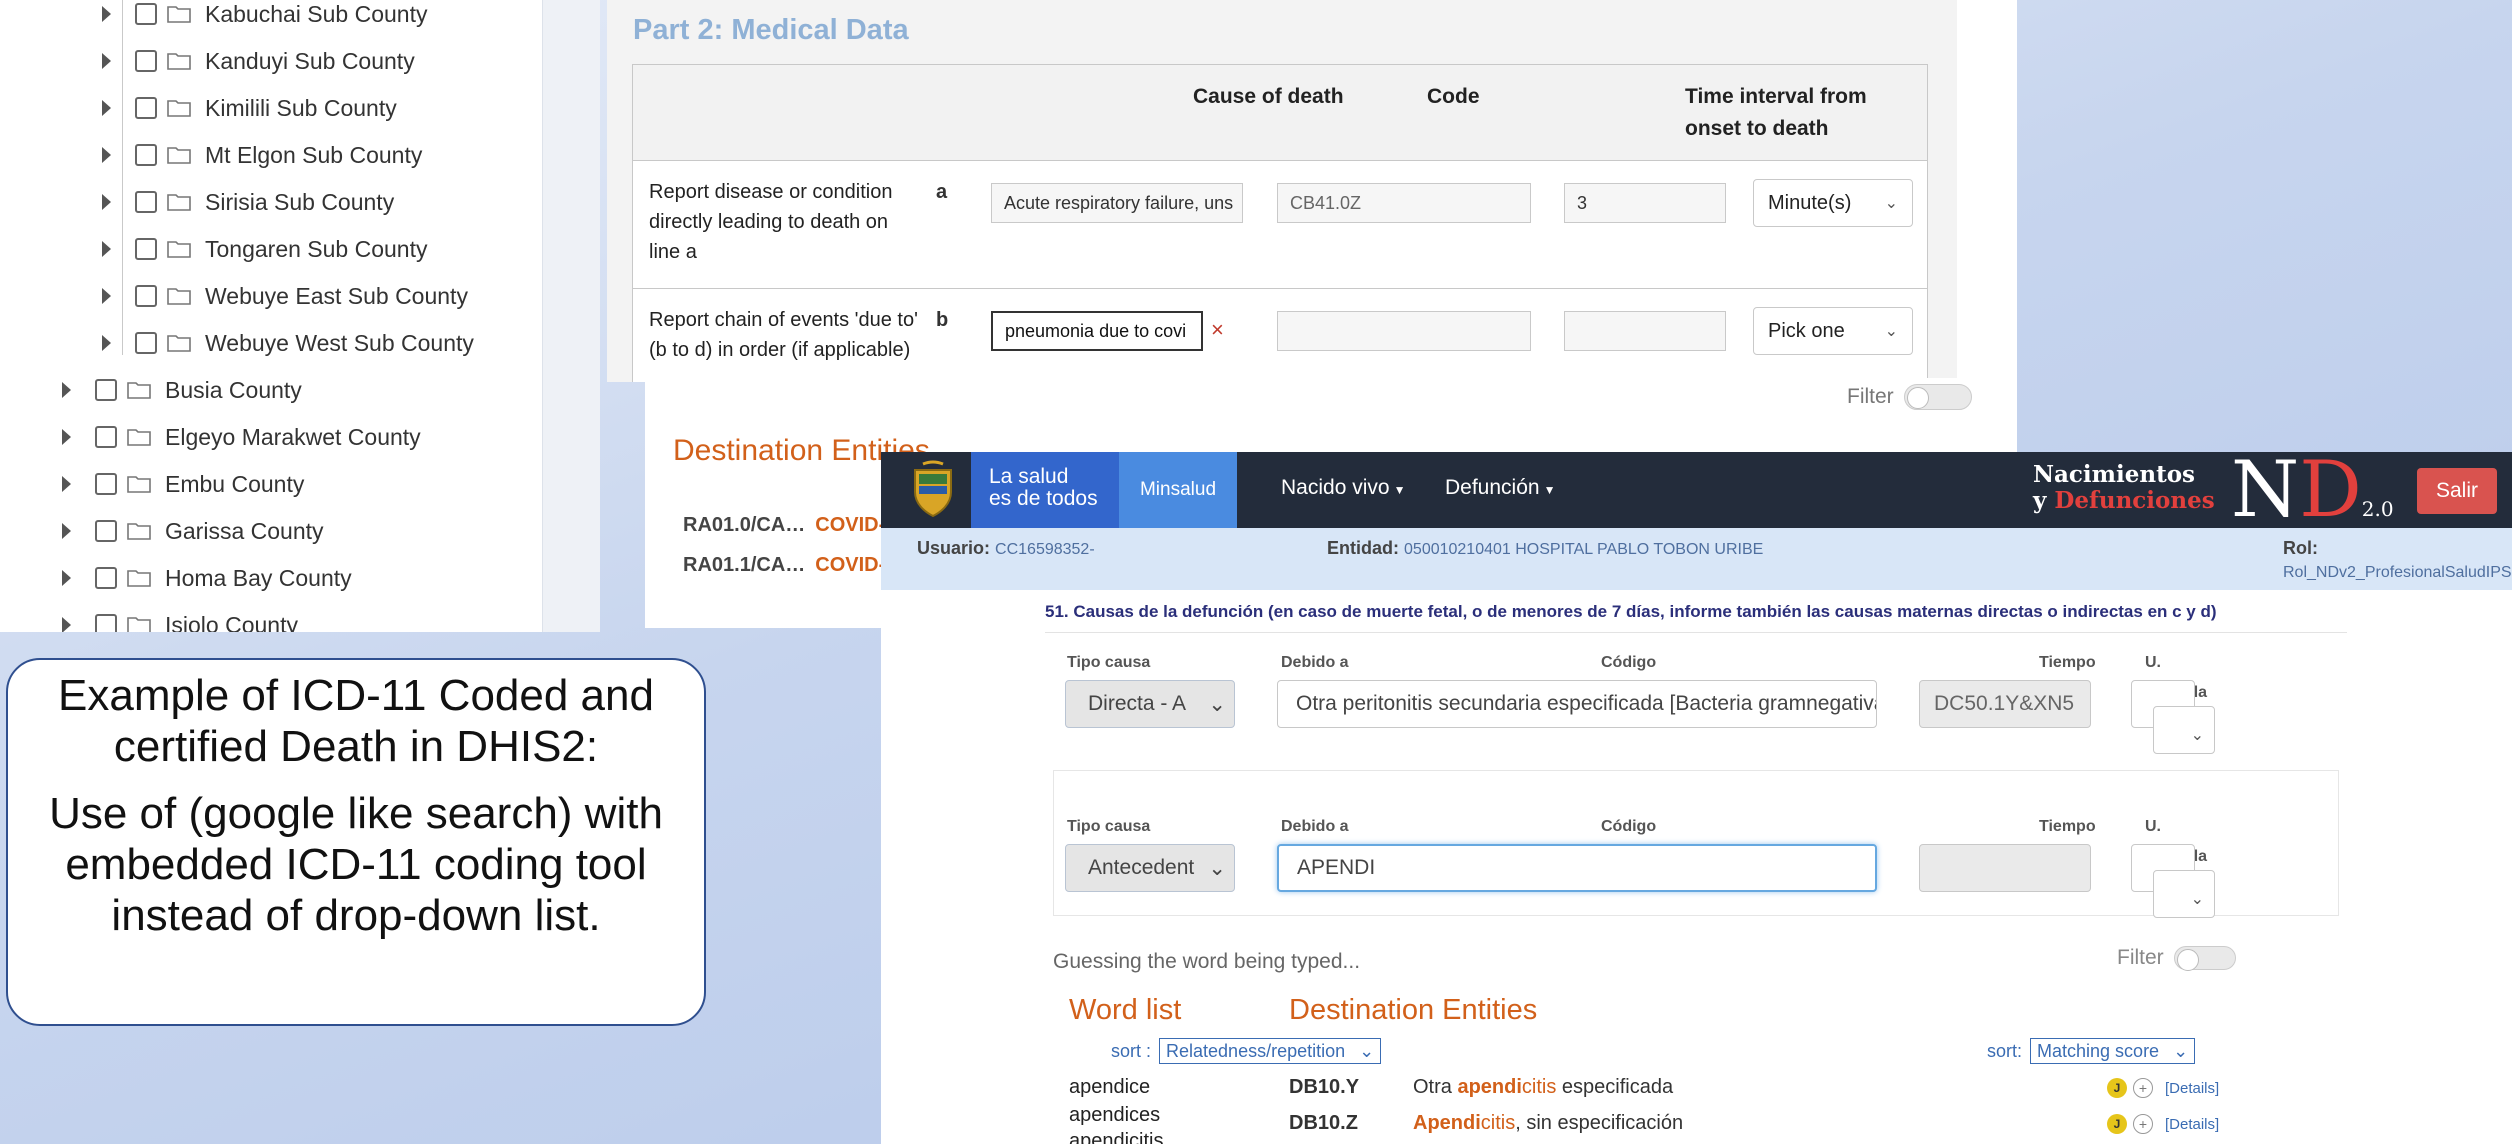 The image size is (2512, 1144). I want to click on tree-item-label: Mt Elgon Sub County, so click(314, 154).